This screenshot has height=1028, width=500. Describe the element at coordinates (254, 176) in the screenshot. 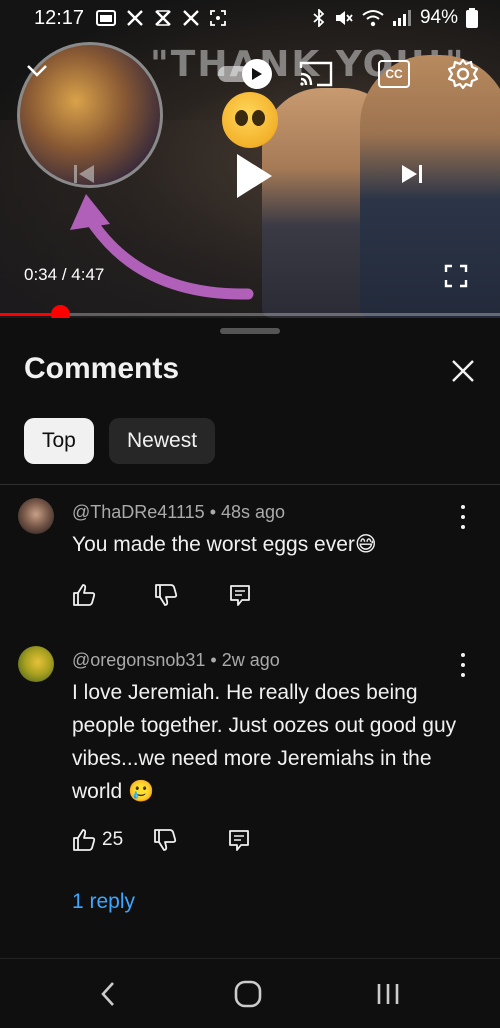

I see `play-button-icon` at that location.